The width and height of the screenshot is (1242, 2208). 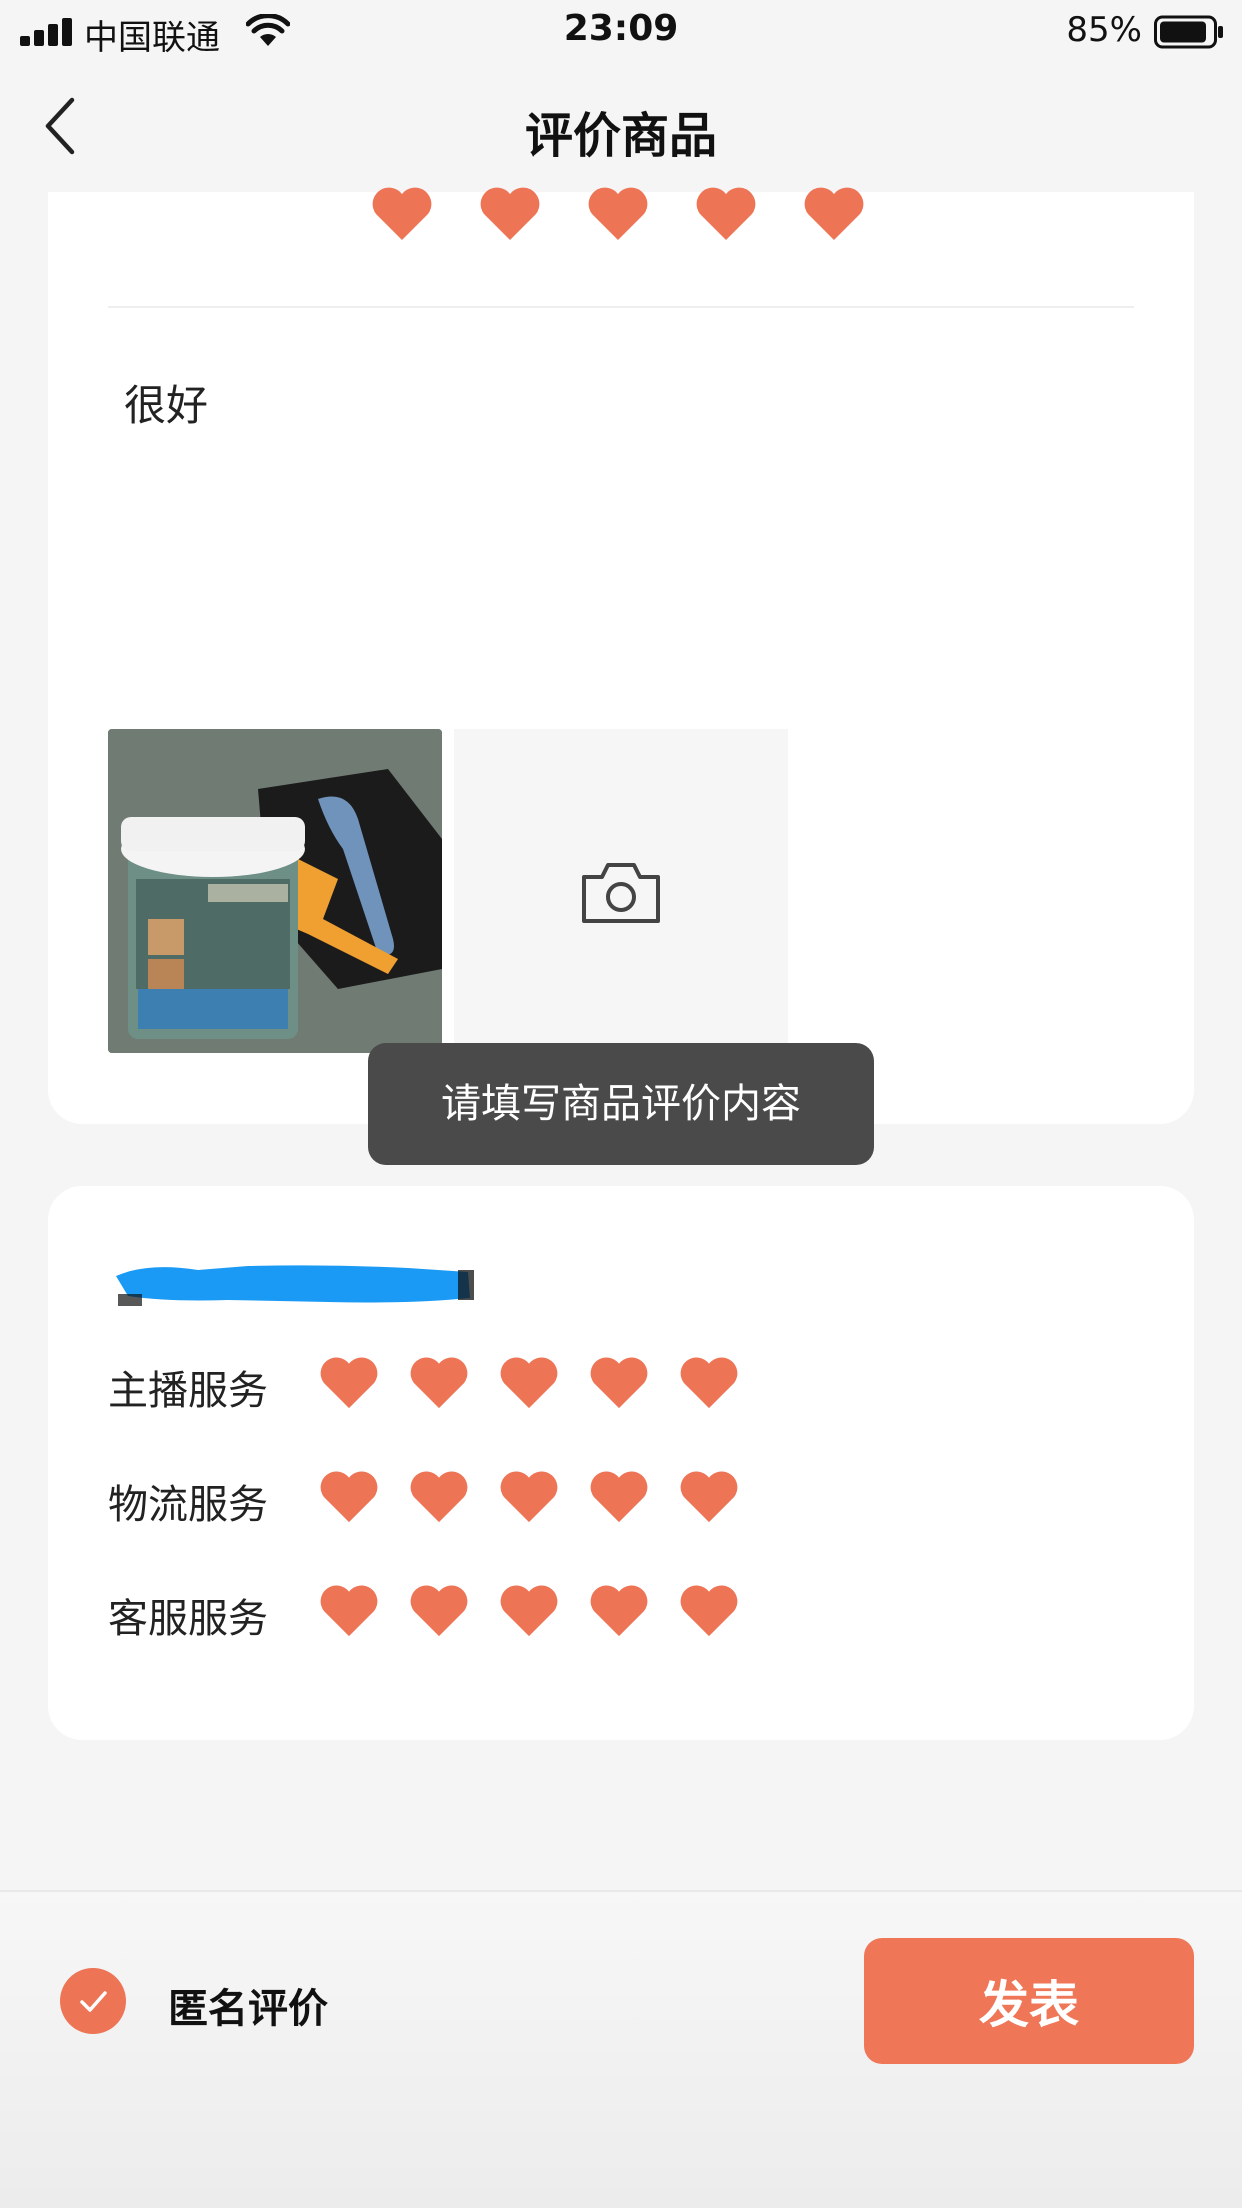 I want to click on anonymous-checkbox, so click(x=93, y=2001).